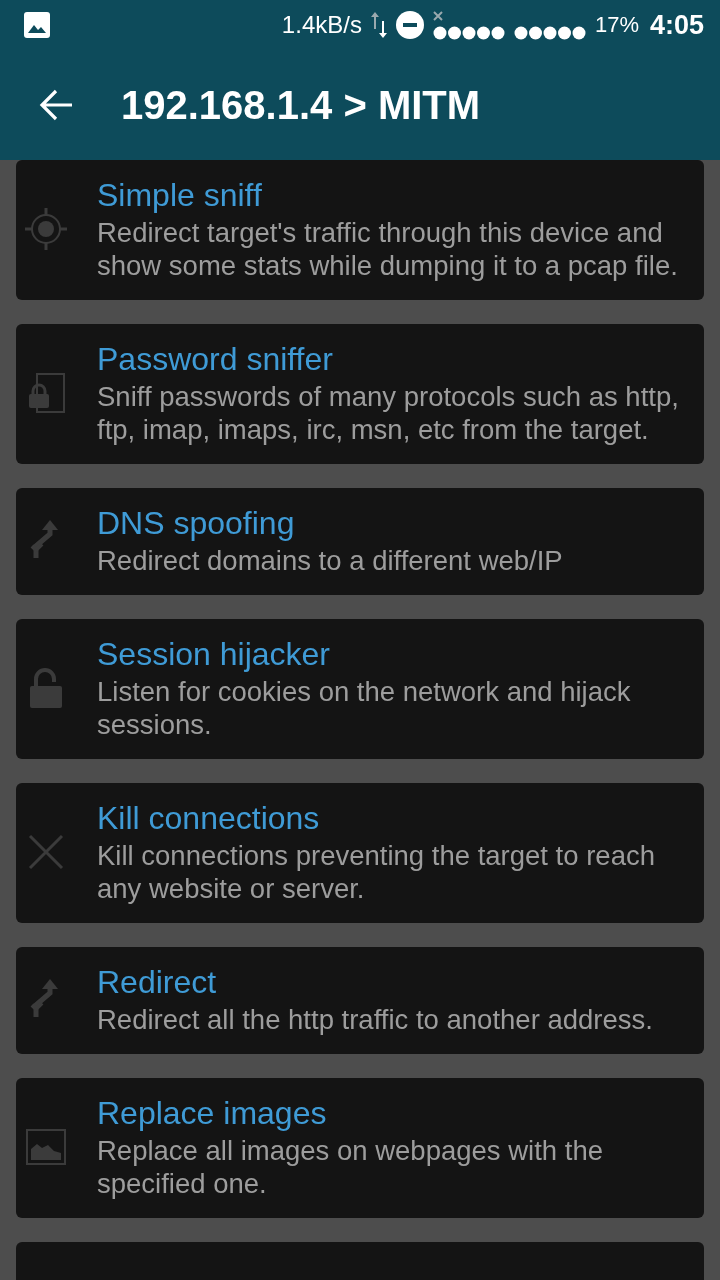  Describe the element at coordinates (209, 818) in the screenshot. I see `attack-title: Kill connections` at that location.